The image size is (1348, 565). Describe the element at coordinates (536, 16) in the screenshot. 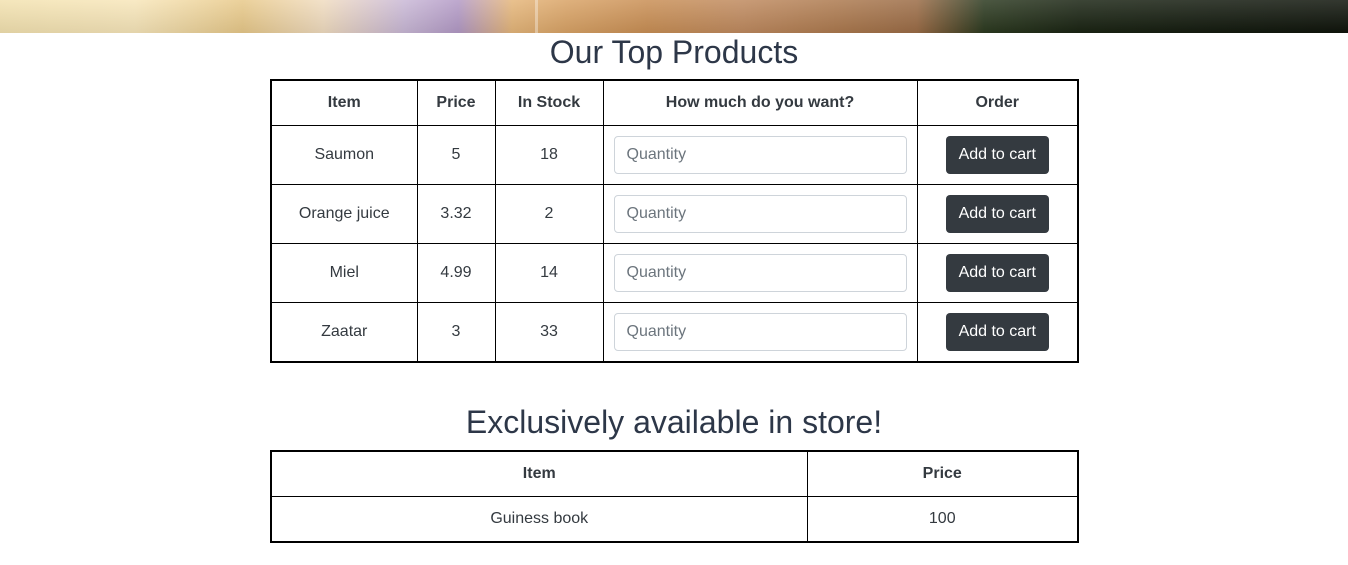

I see `banner-highlight` at that location.